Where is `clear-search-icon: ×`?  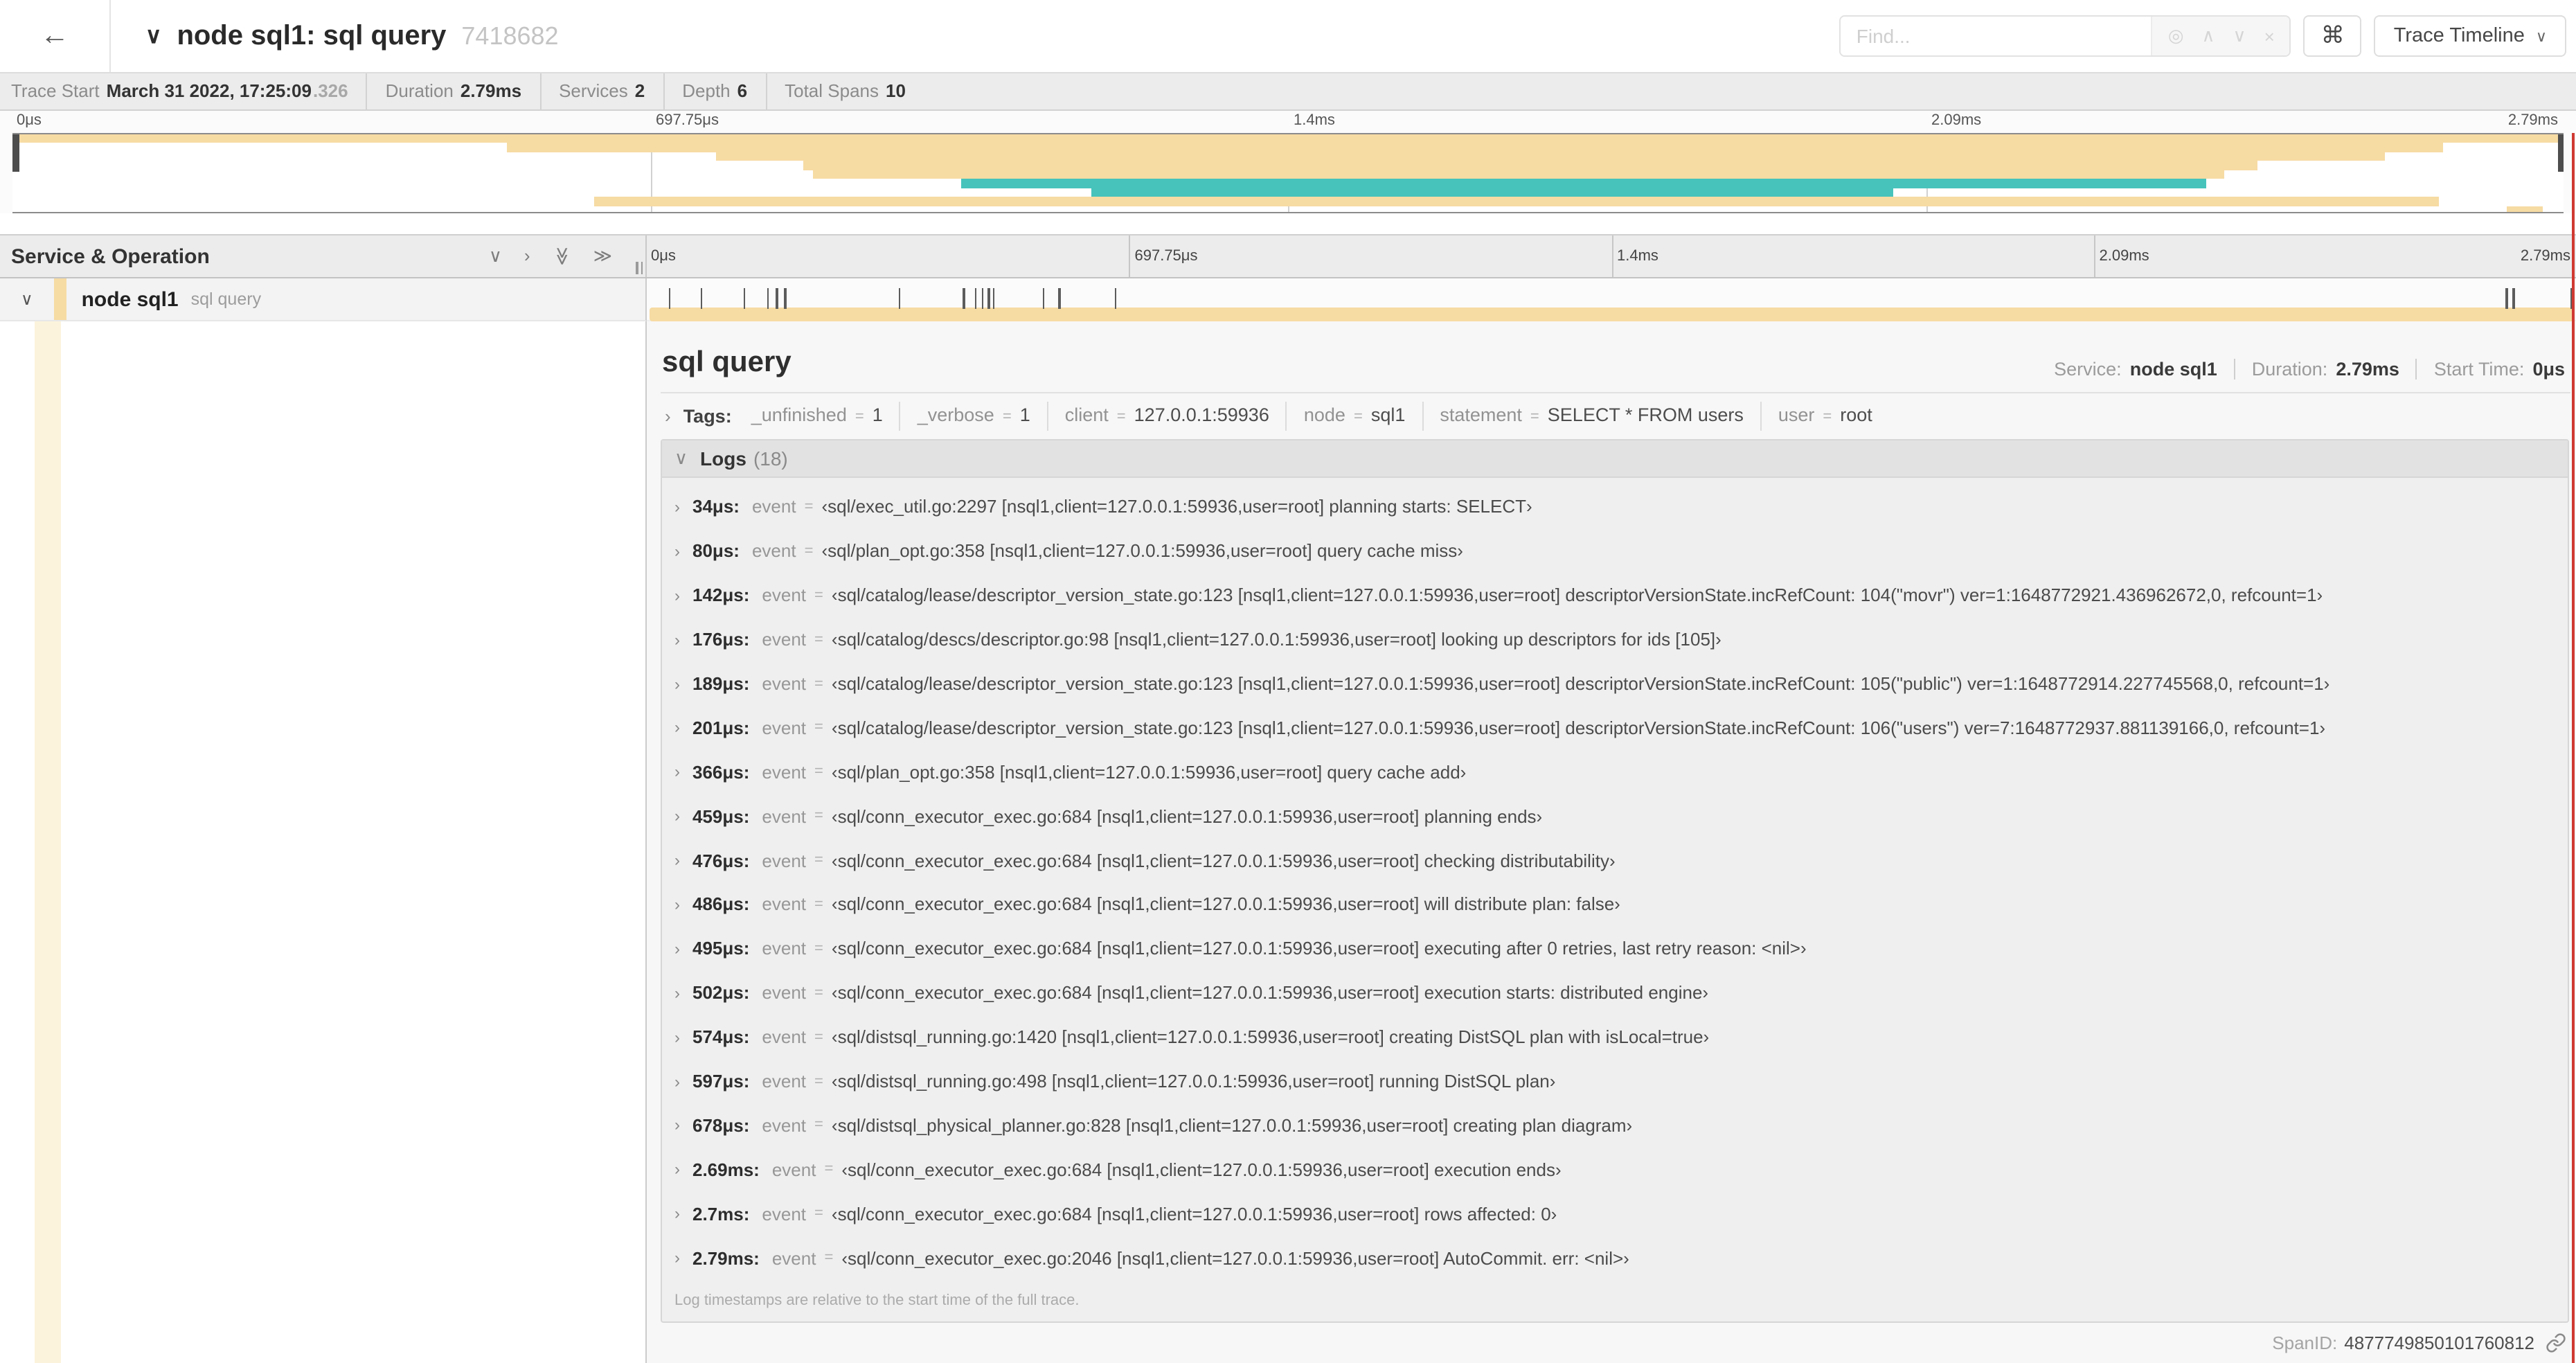
clear-search-icon: × is located at coordinates (2269, 36).